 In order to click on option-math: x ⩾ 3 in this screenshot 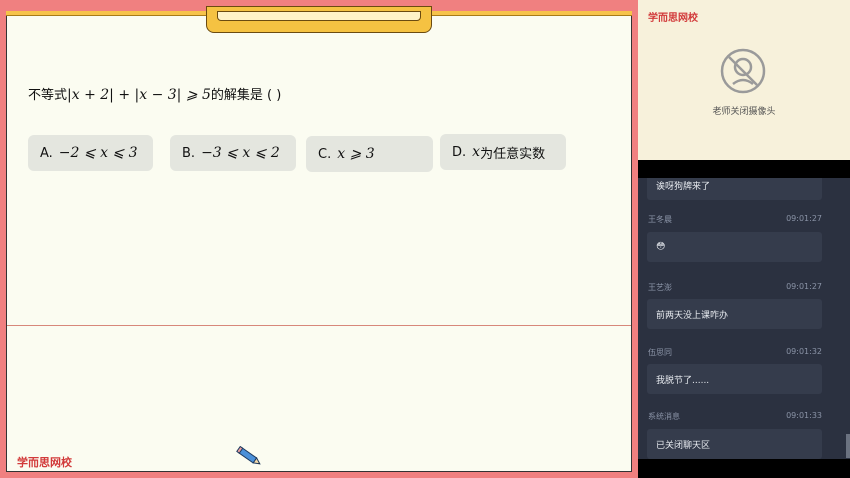, I will do `click(356, 154)`.